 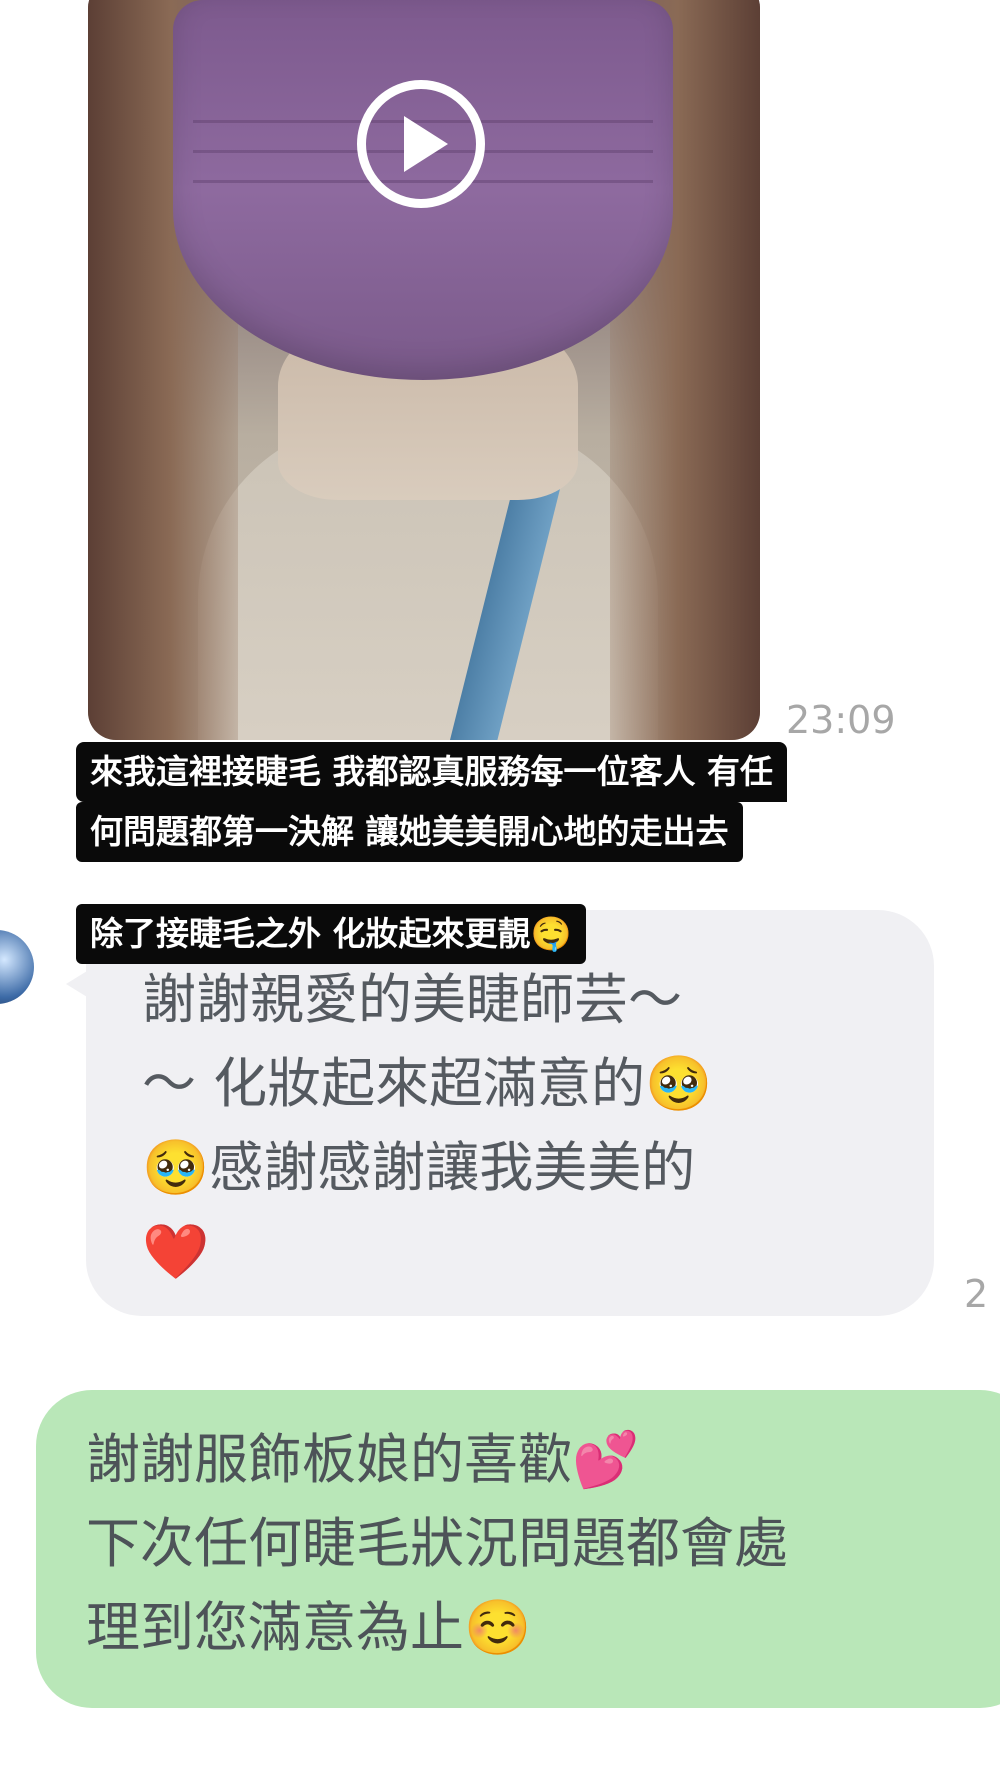 I want to click on sent-message-text: 謝謝服飾板娘的喜歡💕 下次任何睫毛狀況問題都會處 理到您滿意為止☺️, so click(x=536, y=1544).